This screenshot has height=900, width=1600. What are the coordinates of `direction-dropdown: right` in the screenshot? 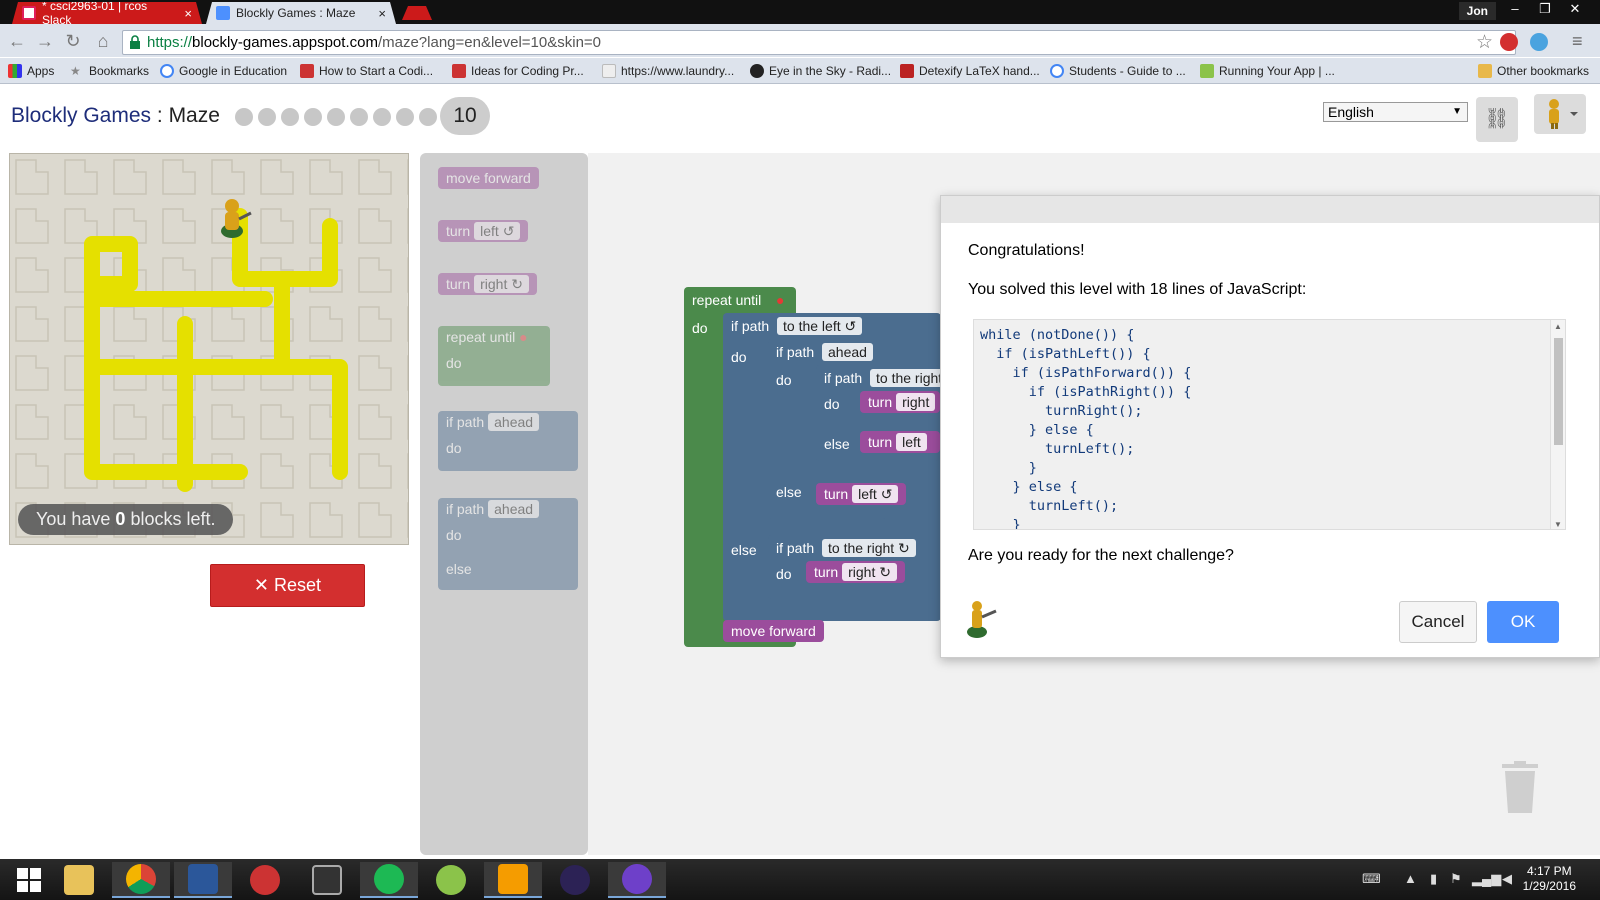 It's located at (916, 402).